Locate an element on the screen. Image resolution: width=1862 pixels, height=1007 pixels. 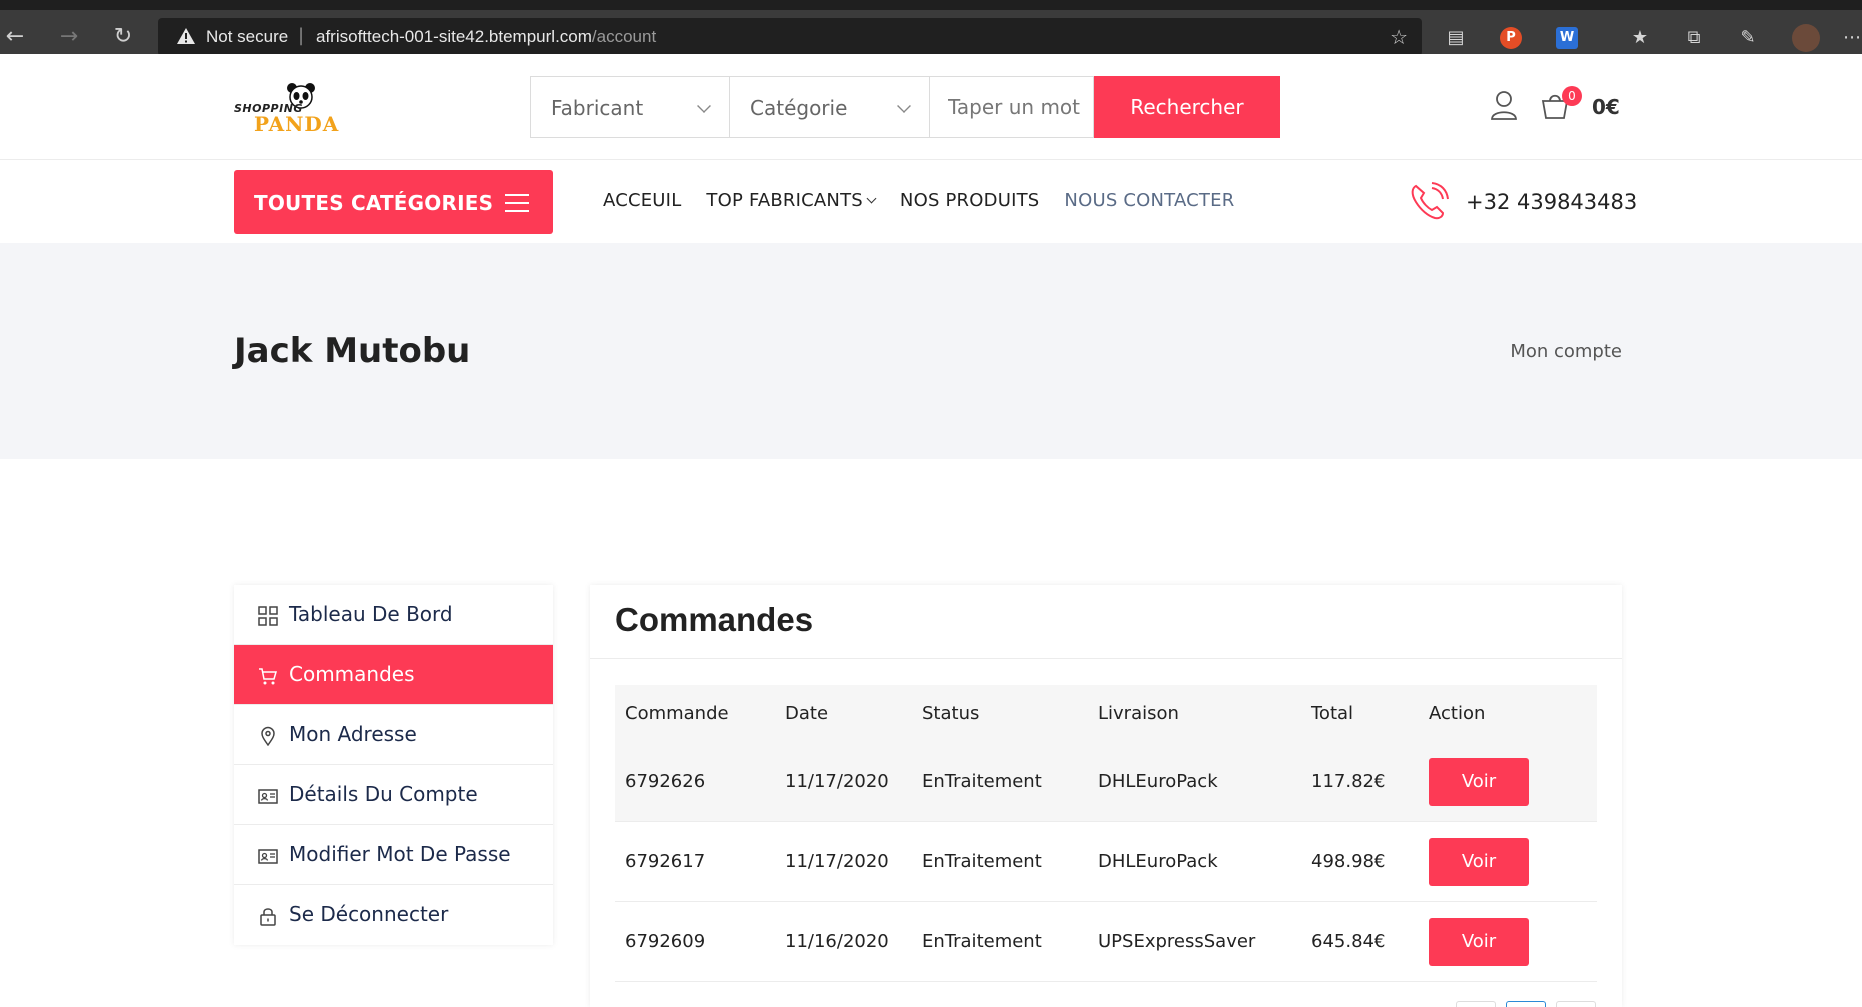
sidebar-item-account-details: Détails Du Compte is located at coordinates (393, 795).